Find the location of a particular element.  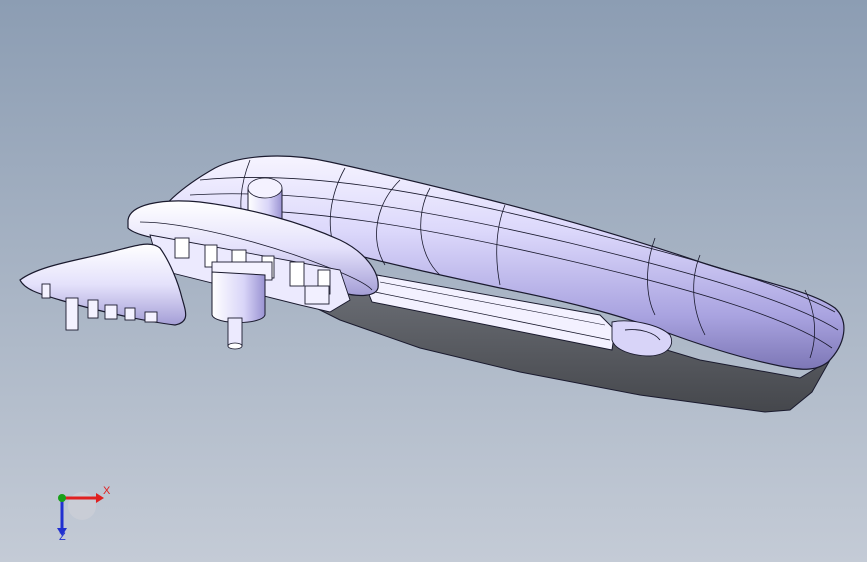

orientation-triad: X Z is located at coordinates (80, 515).